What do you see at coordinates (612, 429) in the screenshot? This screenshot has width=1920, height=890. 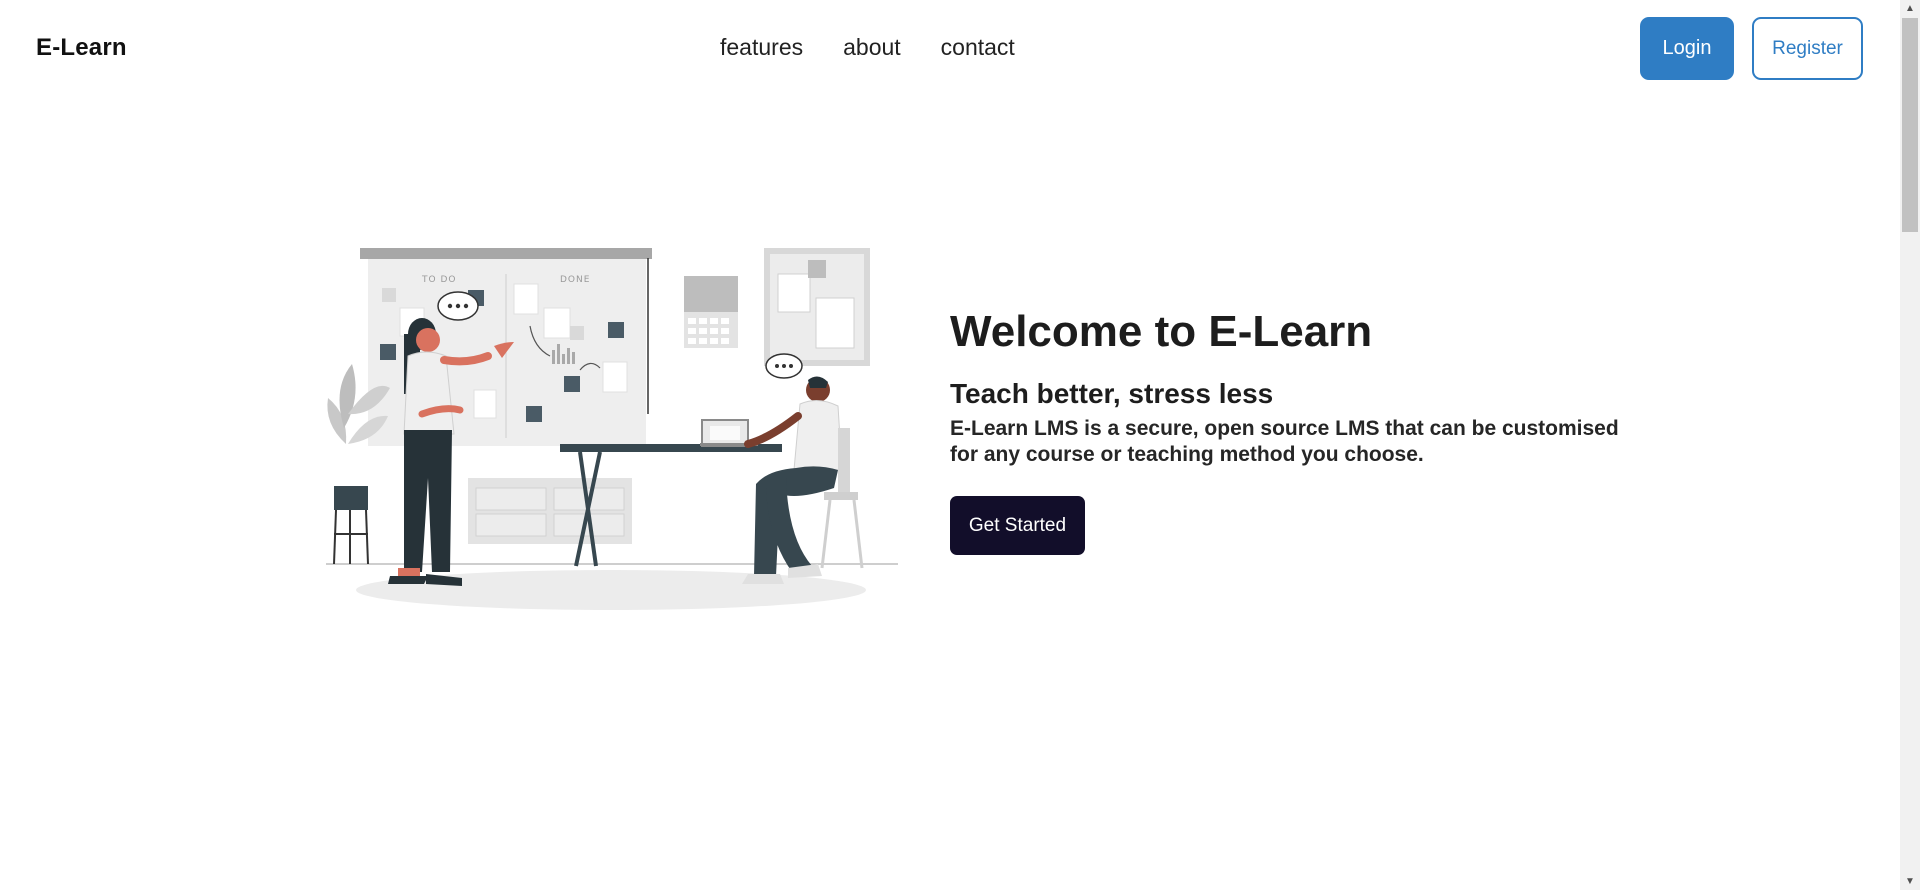 I see `hero-illustration: TO DO DONE` at bounding box center [612, 429].